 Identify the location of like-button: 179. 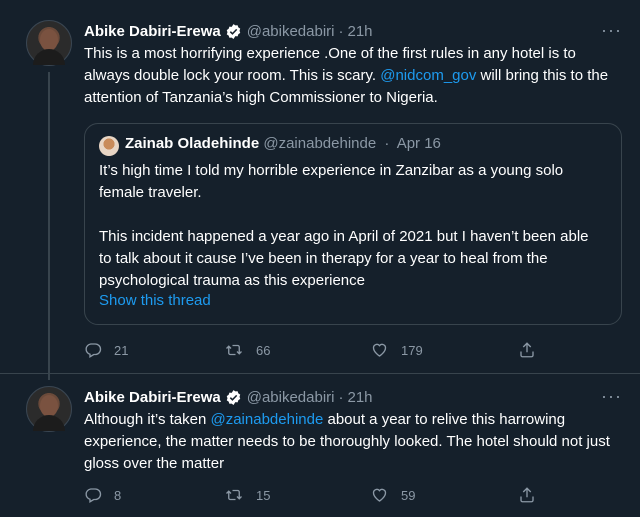
(396, 350).